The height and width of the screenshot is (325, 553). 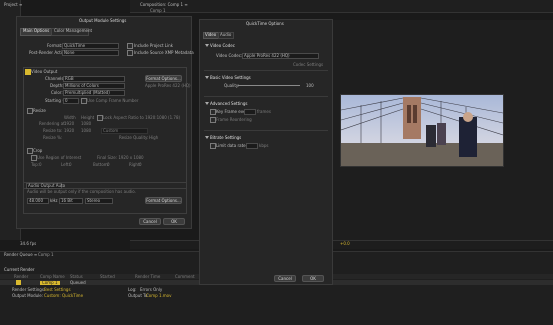 What do you see at coordinates (35, 164) in the screenshot?
I see `crop-top-label: Top:` at bounding box center [35, 164].